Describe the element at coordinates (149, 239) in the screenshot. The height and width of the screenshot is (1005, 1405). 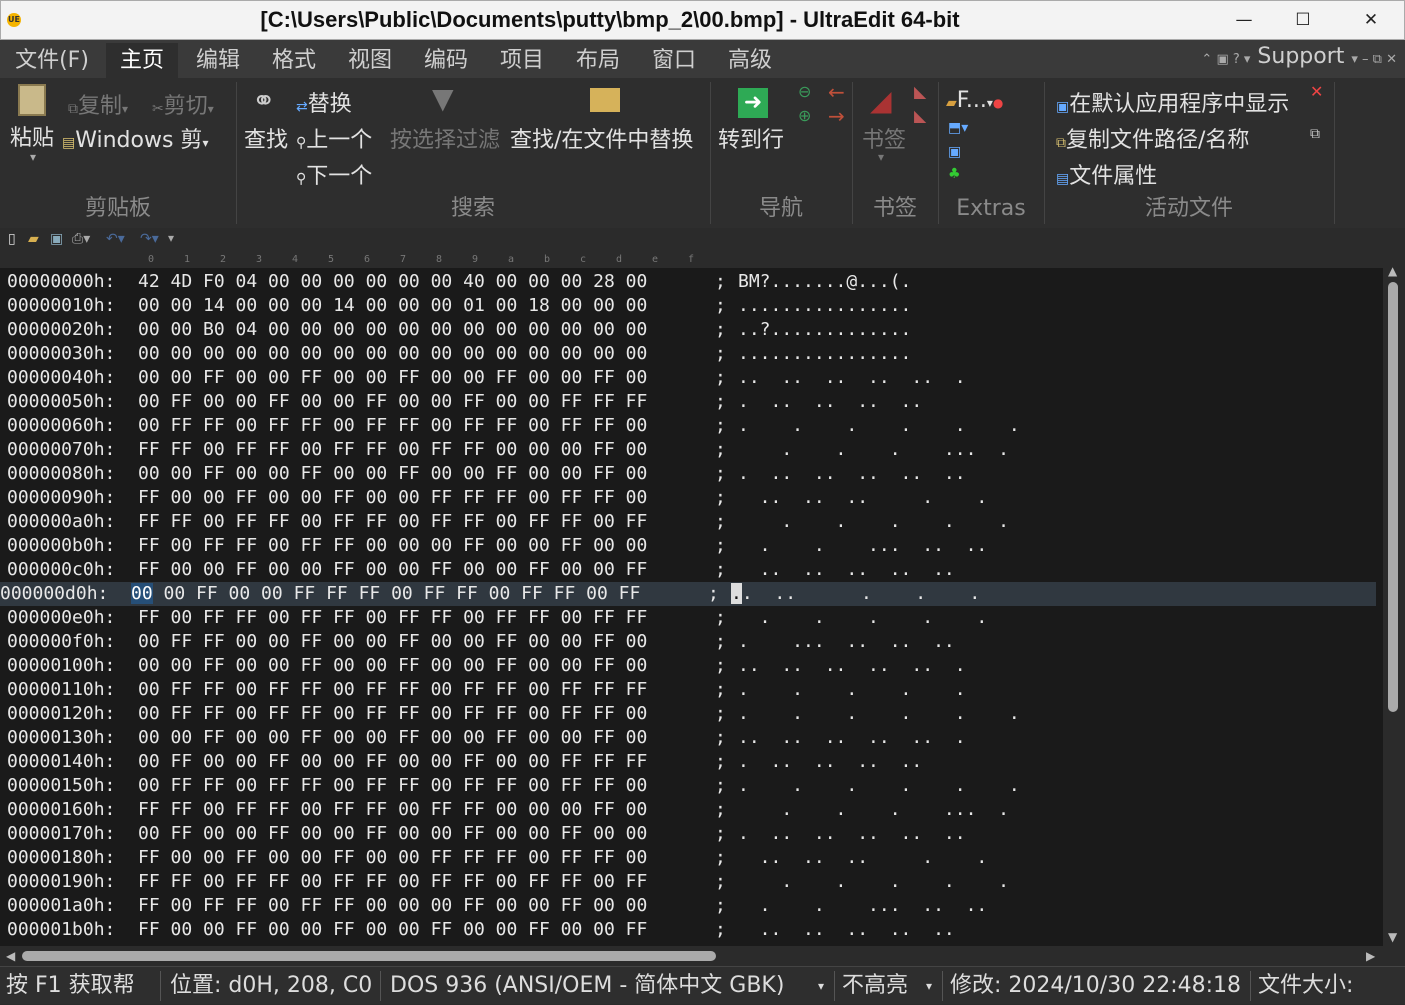
I see `redo-icon: ↷▾` at that location.